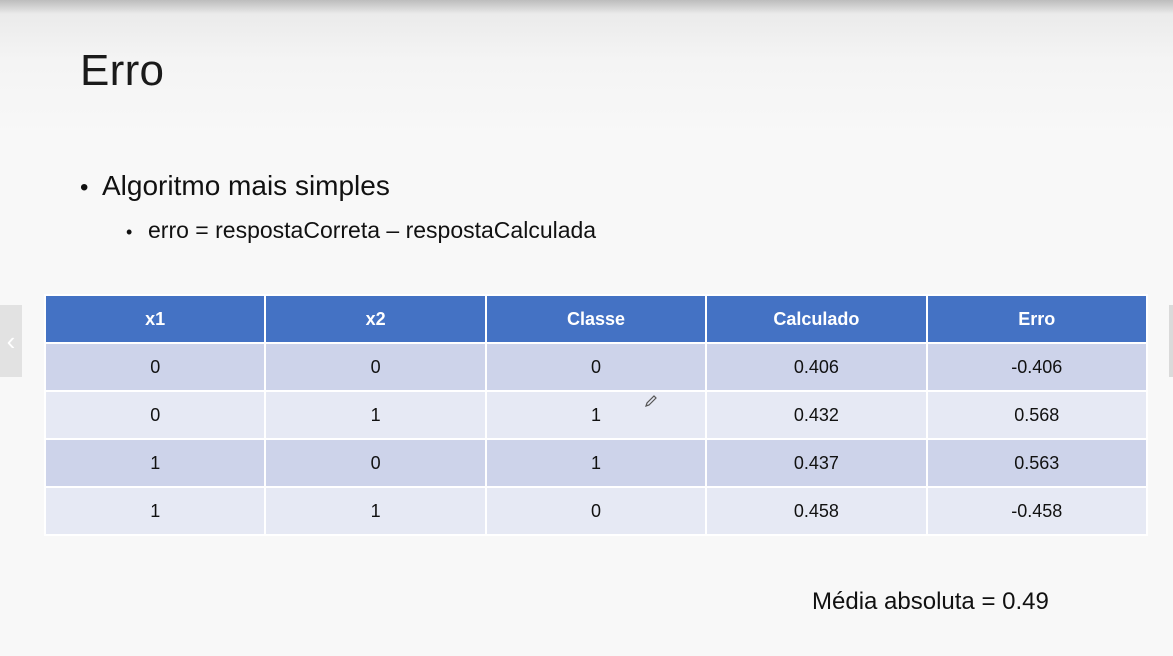  I want to click on header-x1: x1, so click(155, 319).